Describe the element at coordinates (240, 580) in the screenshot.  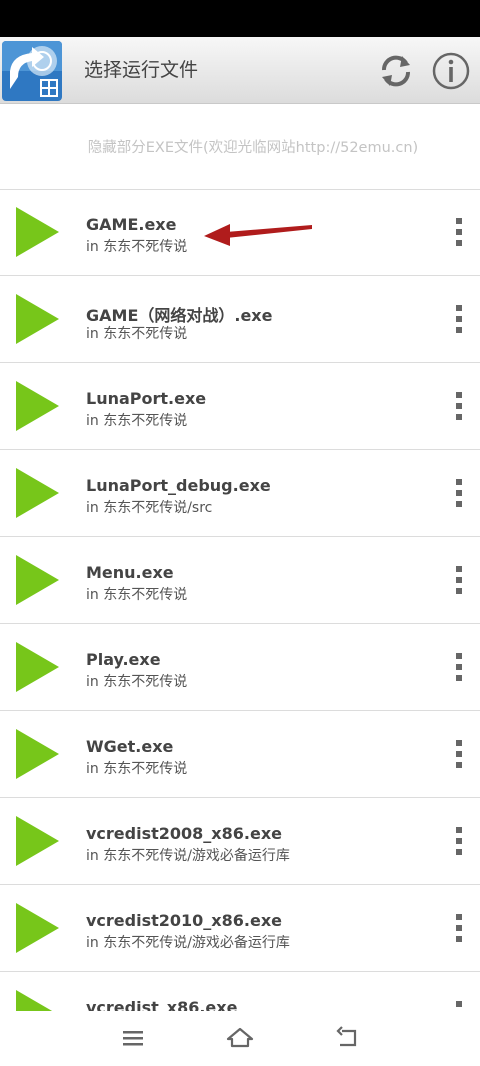
I see `list-item: Menu.exe in 东东不死传说` at that location.